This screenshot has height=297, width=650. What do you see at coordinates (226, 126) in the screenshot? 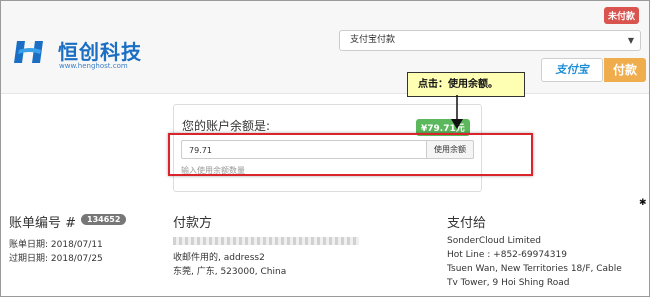
I see `credit-title: 您的账户余额是:` at bounding box center [226, 126].